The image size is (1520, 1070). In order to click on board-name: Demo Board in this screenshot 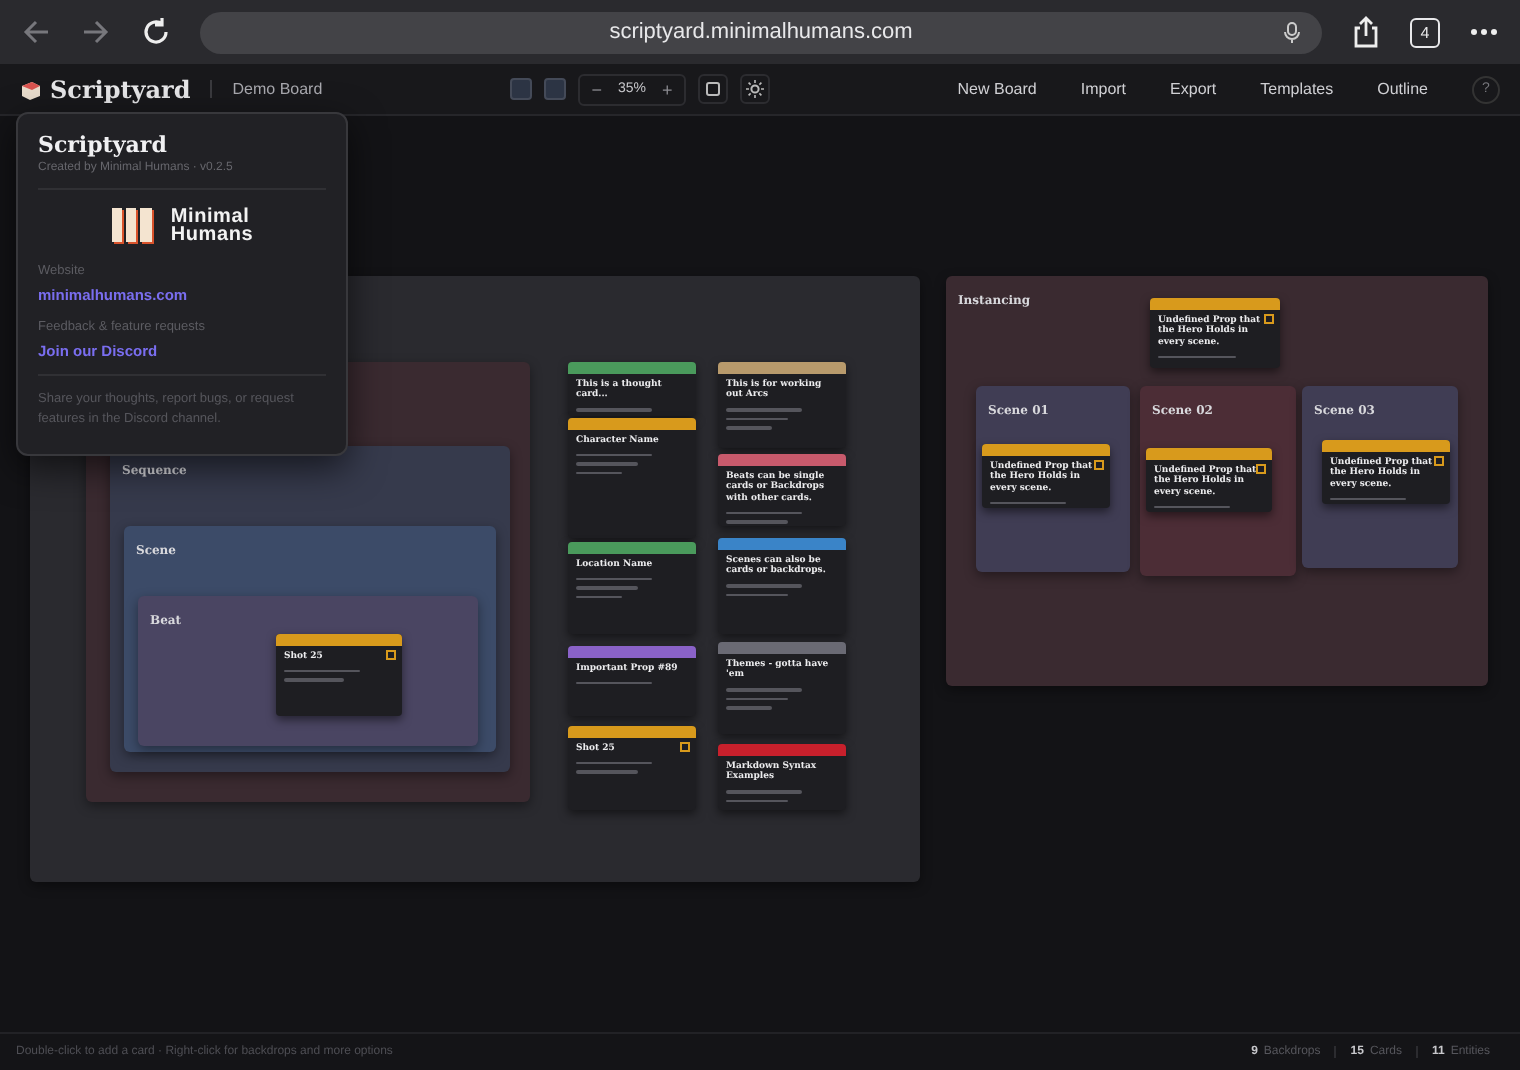, I will do `click(266, 89)`.